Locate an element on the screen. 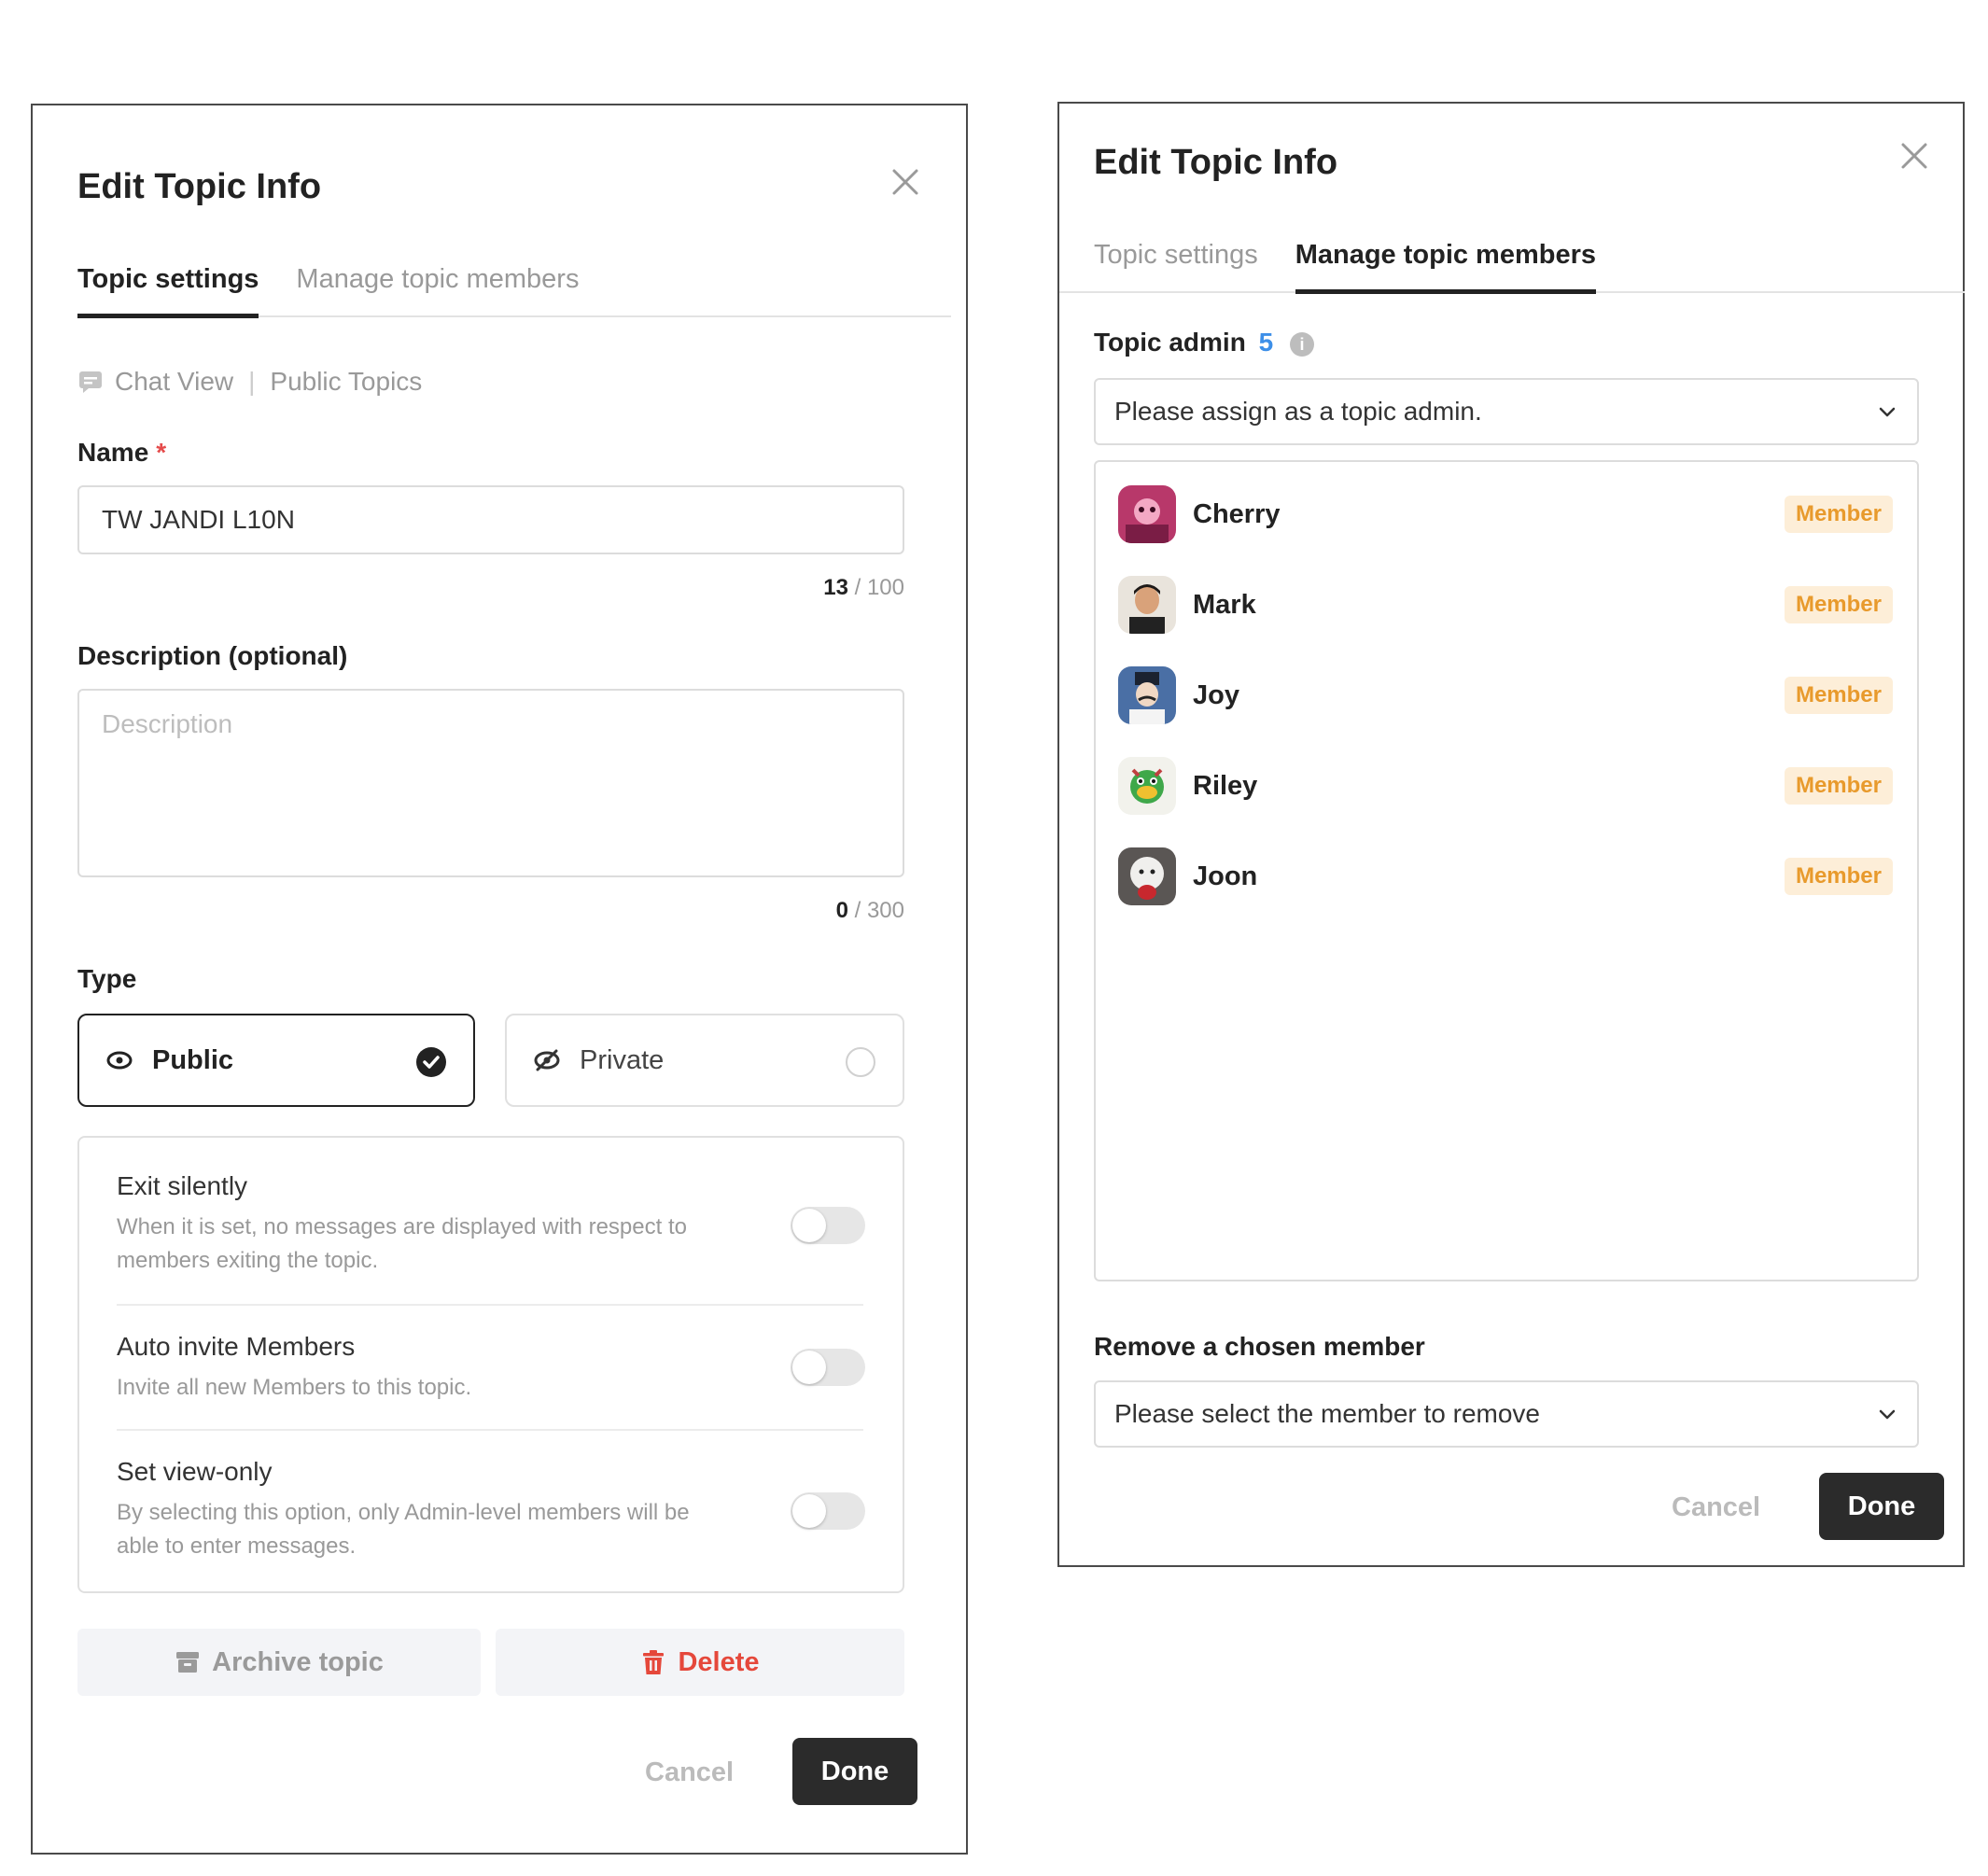 The image size is (1988, 1876). chat-bubble-icon is located at coordinates (90, 382).